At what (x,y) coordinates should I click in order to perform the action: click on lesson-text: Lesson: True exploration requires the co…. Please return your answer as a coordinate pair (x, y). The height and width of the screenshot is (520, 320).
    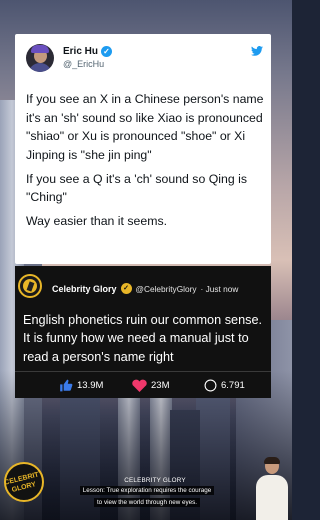
    Looking at the image, I should click on (147, 490).